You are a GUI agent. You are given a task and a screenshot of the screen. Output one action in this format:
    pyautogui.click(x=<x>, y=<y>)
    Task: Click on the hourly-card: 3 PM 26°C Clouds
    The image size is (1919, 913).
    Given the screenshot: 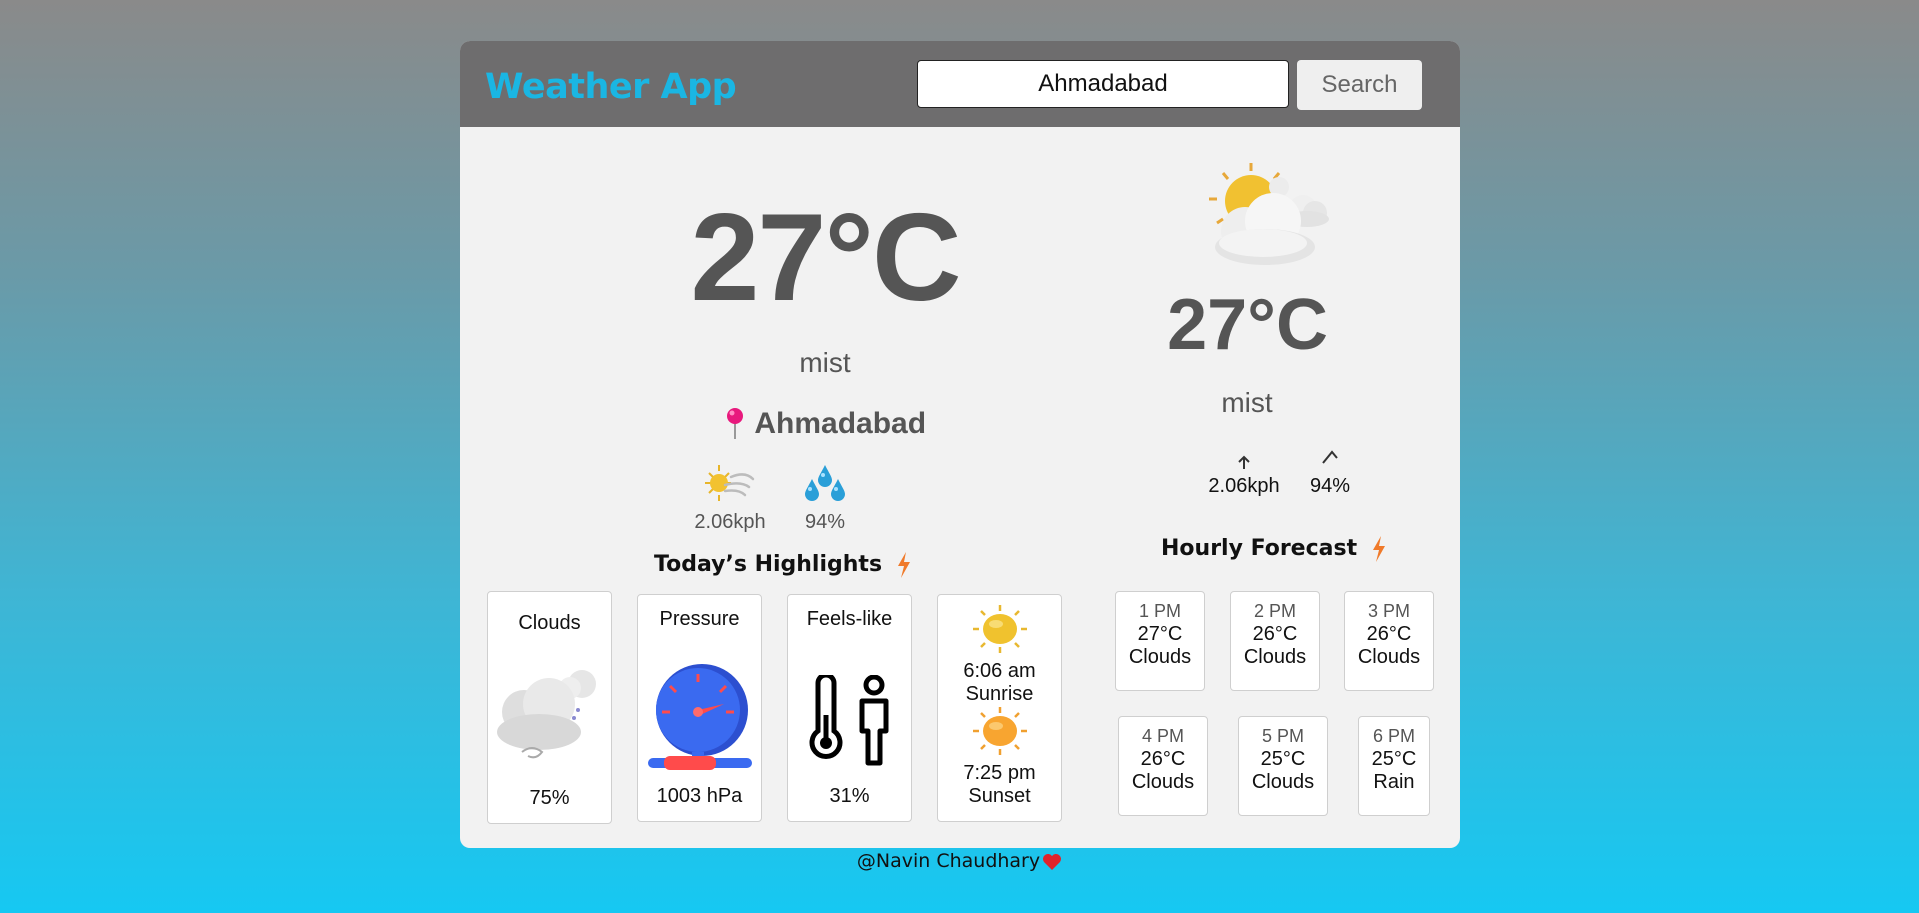 What is the action you would take?
    pyautogui.click(x=1389, y=641)
    